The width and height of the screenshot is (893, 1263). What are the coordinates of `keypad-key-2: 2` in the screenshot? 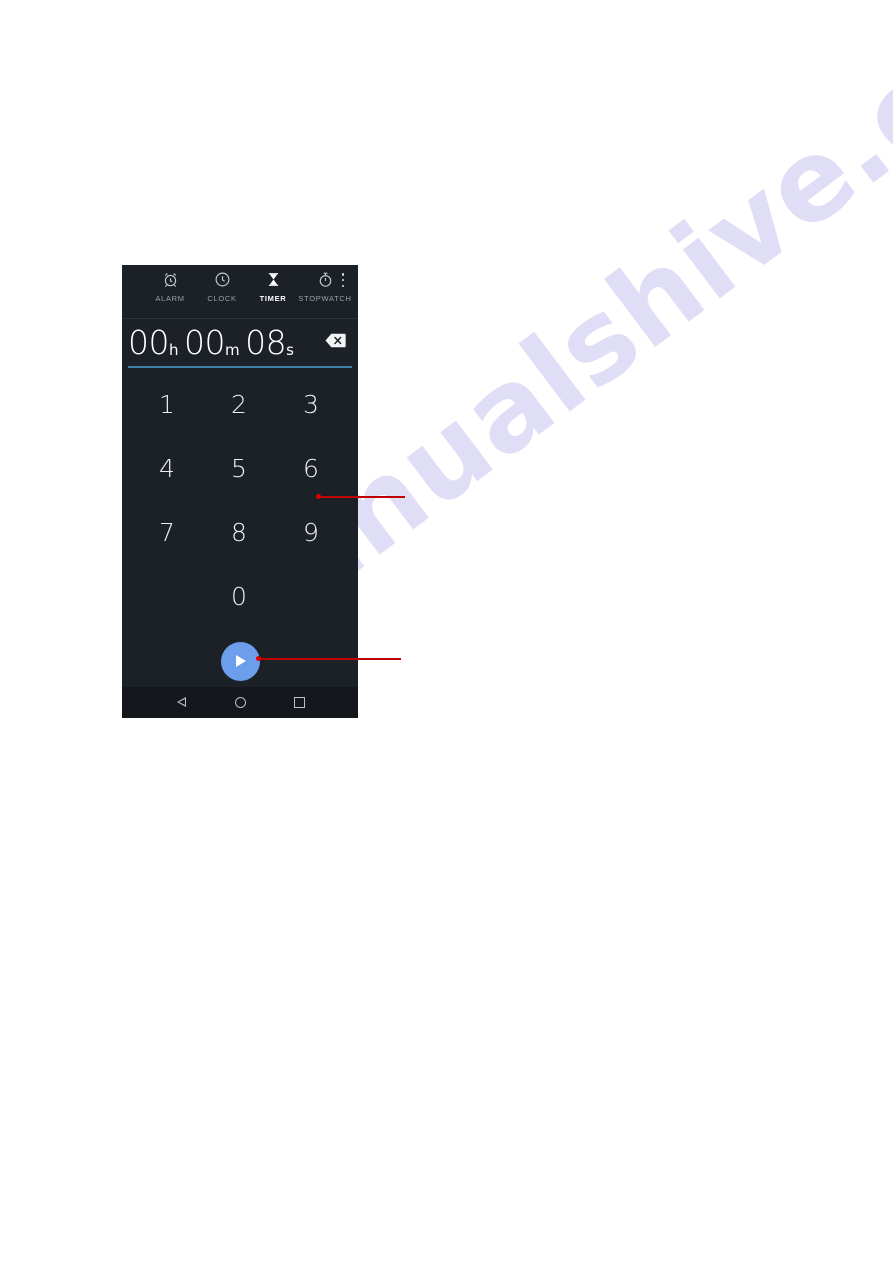 It's located at (239, 405).